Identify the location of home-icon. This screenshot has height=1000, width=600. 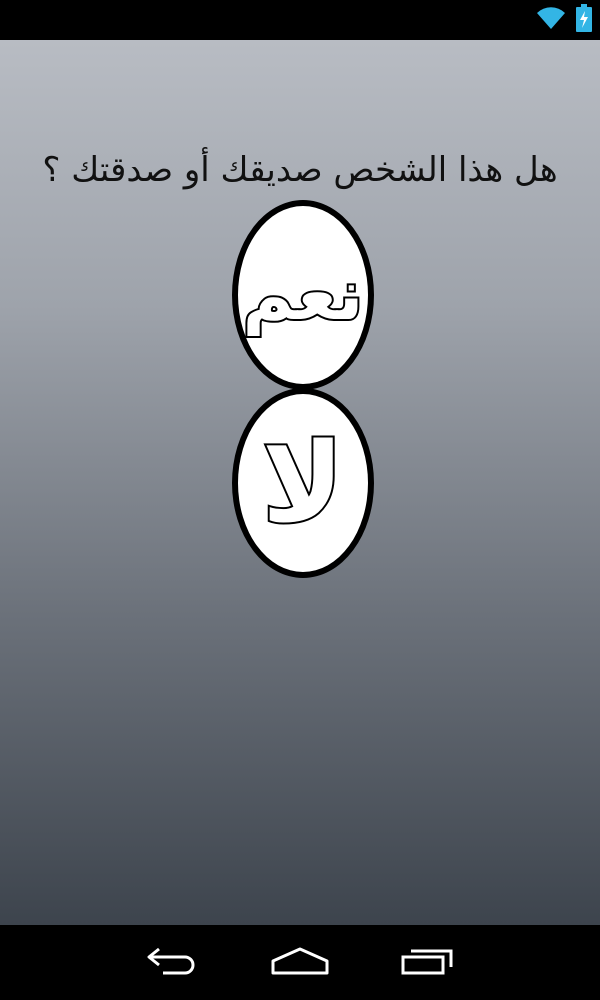
(300, 963).